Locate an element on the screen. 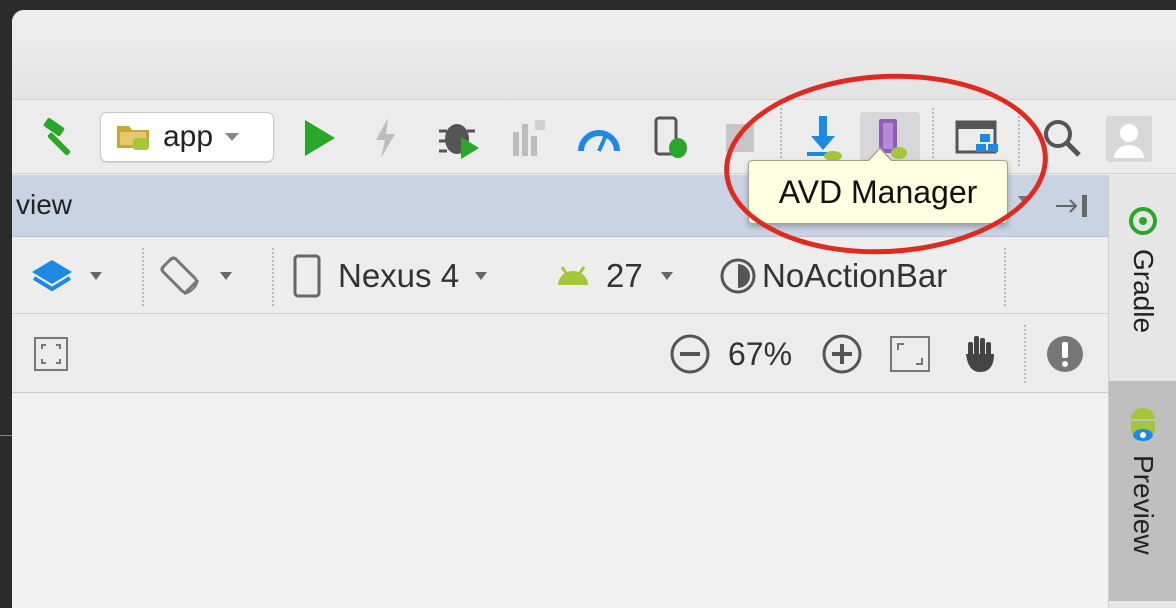  window-edge-line is located at coordinates (6, 435).